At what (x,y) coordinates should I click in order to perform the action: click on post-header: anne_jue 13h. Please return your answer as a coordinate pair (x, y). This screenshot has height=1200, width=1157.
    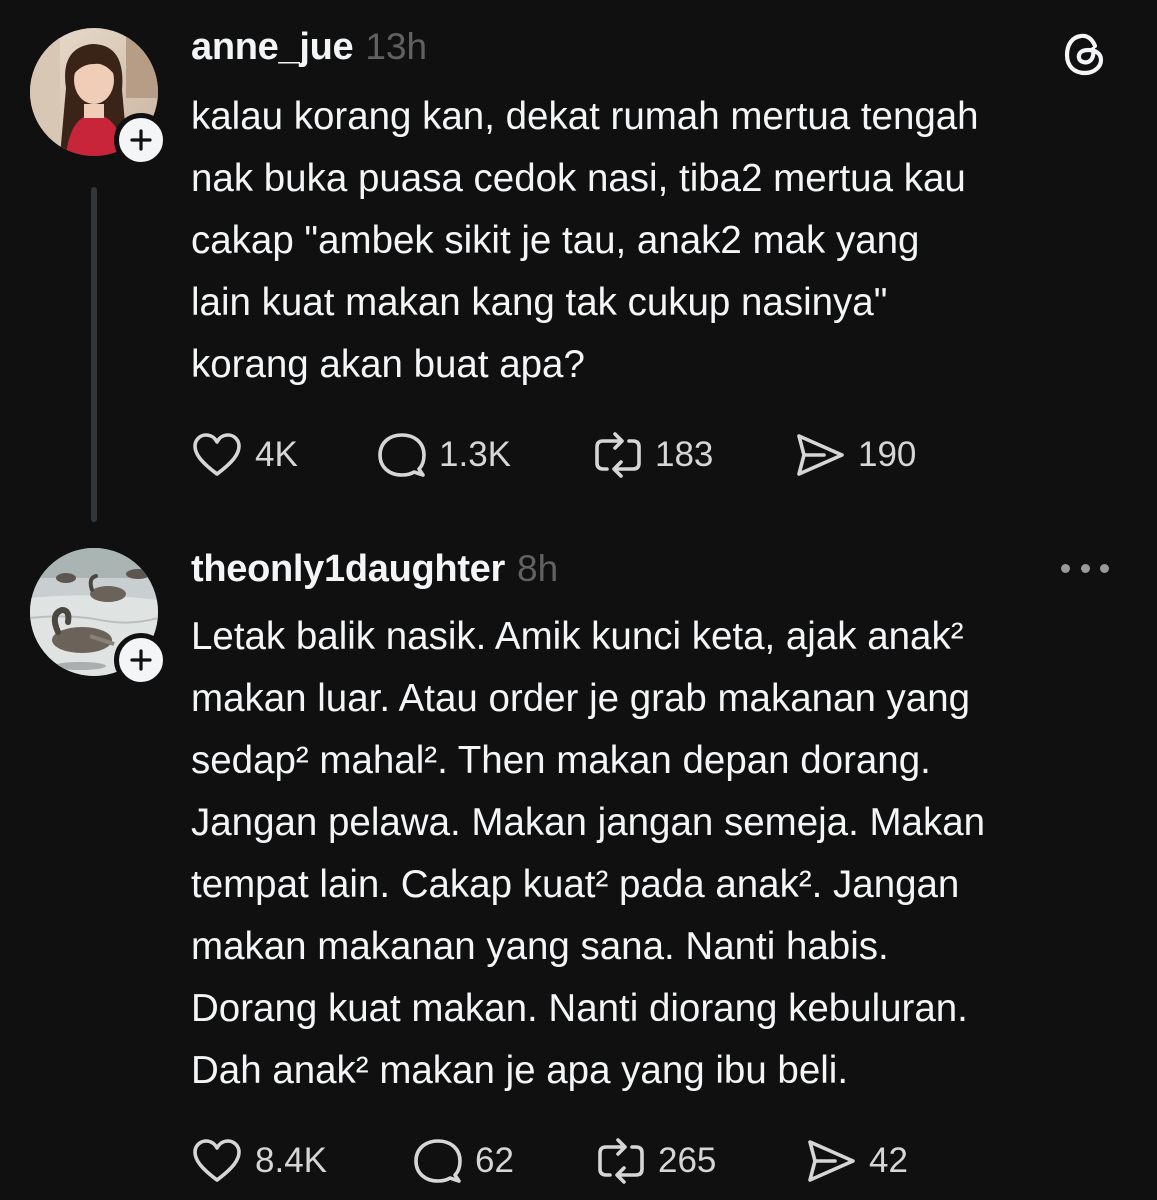
    Looking at the image, I should click on (309, 47).